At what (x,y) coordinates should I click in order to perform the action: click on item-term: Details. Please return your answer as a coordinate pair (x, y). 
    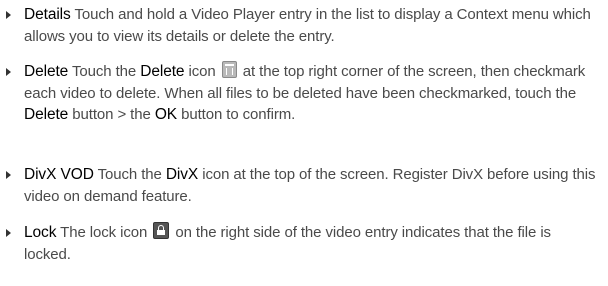
    Looking at the image, I should click on (47, 14).